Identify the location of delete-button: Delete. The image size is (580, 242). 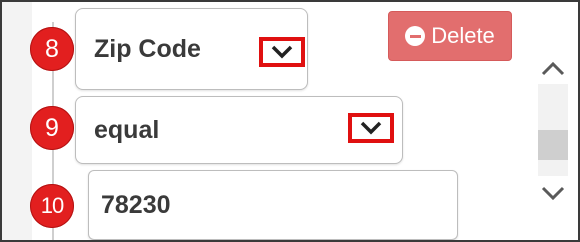
(450, 36).